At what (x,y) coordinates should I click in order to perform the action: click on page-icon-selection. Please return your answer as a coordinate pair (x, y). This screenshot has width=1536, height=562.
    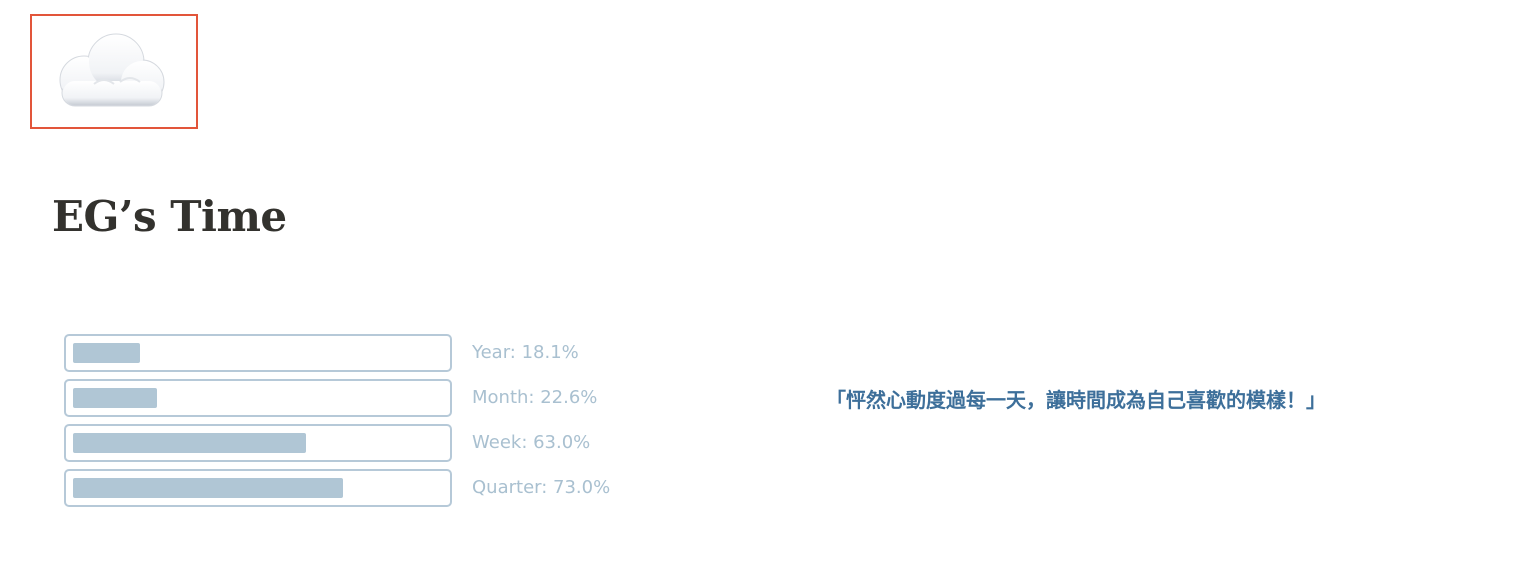
    Looking at the image, I should click on (114, 71).